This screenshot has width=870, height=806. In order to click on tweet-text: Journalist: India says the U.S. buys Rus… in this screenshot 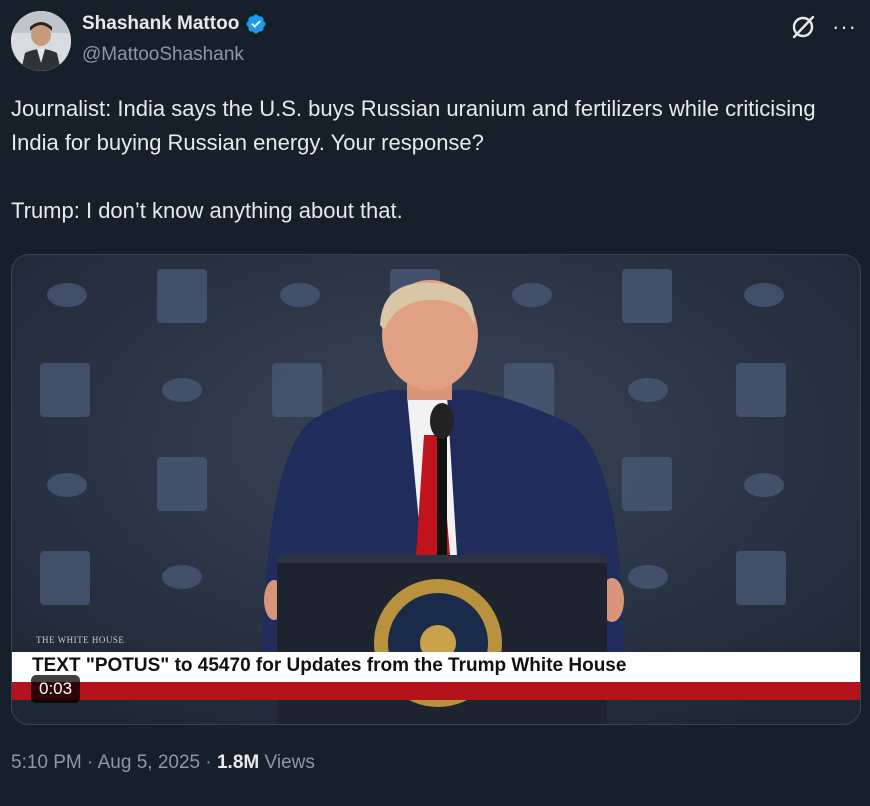, I will do `click(413, 159)`.